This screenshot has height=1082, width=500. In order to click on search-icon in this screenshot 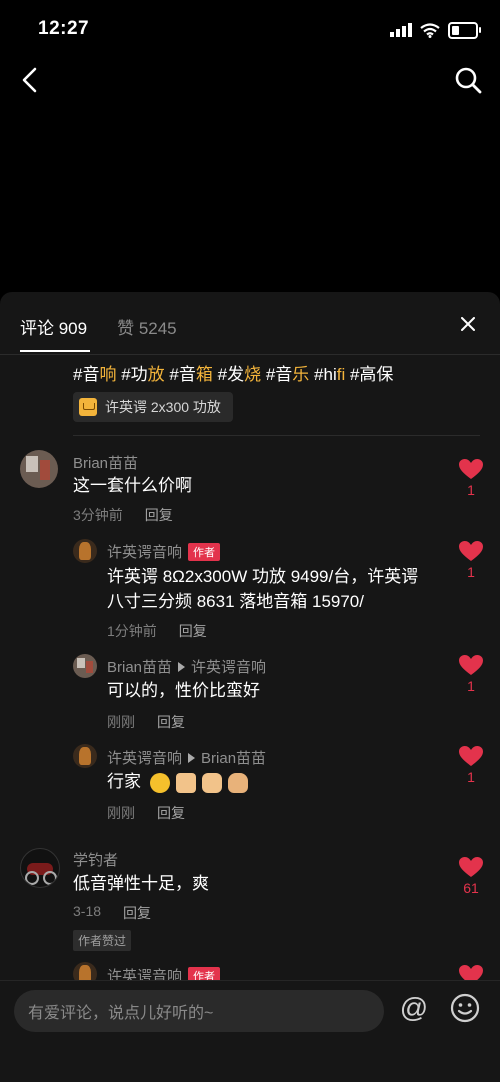, I will do `click(468, 80)`.